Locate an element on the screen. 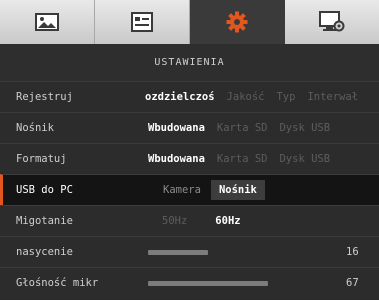 This screenshot has width=379, height=300. tab-gallery is located at coordinates (47, 22).